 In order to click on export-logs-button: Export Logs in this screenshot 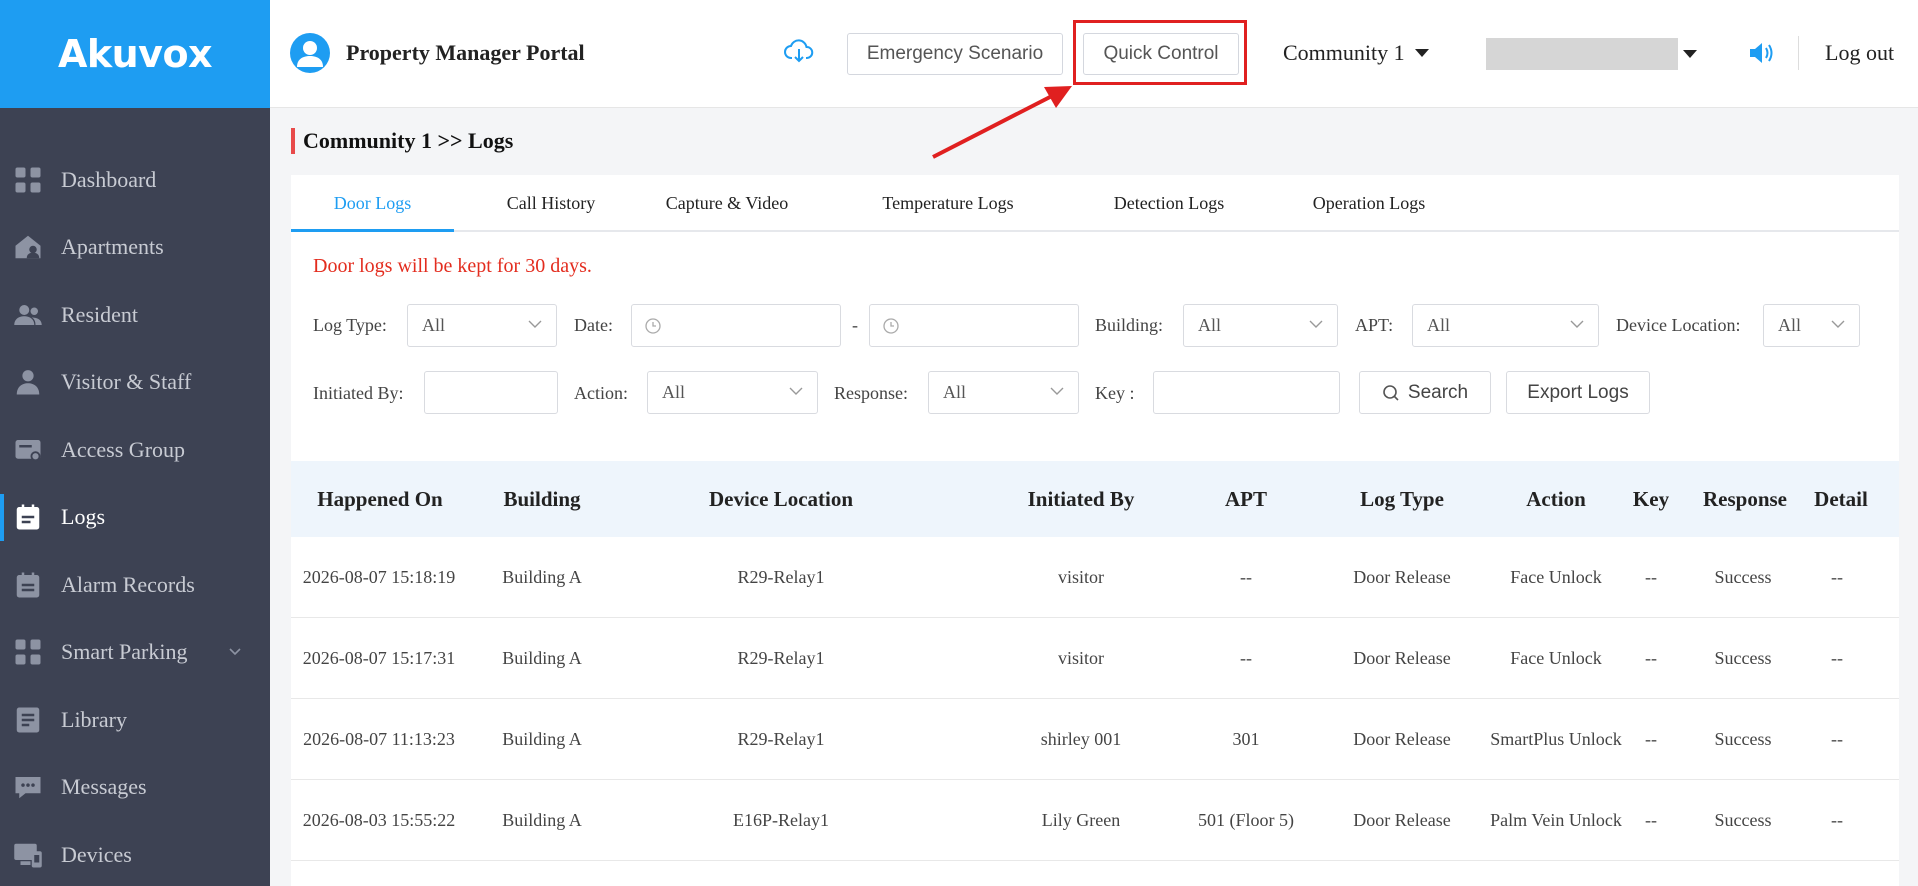, I will do `click(1578, 392)`.